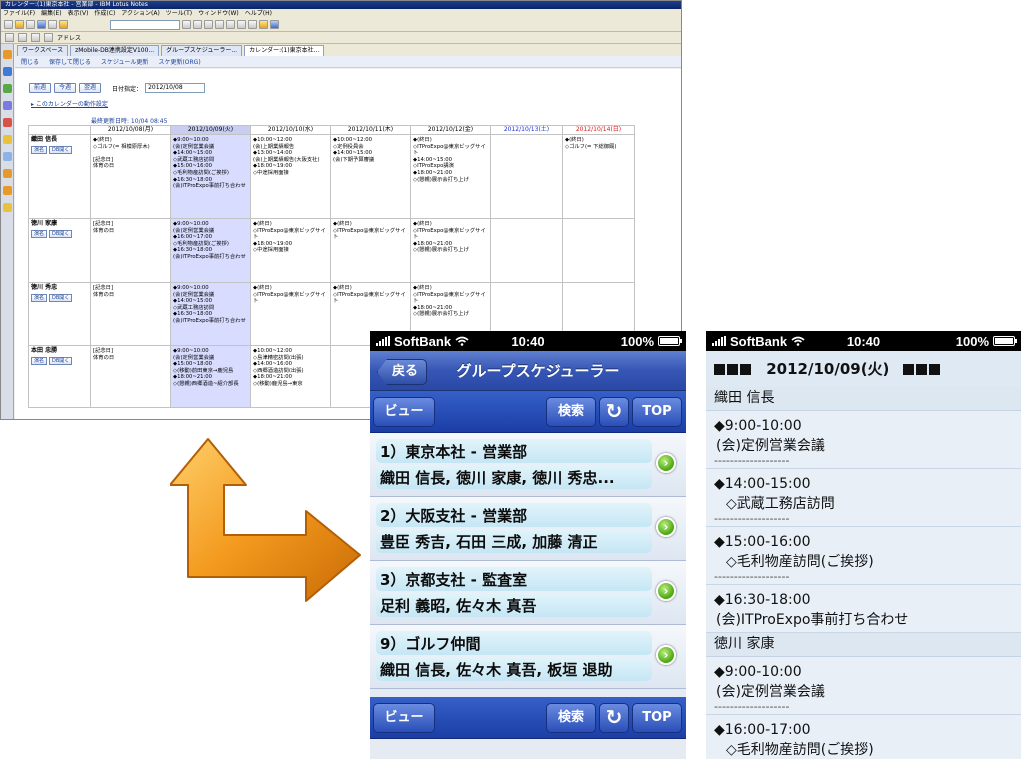  What do you see at coordinates (41, 24) in the screenshot?
I see `save-icon` at bounding box center [41, 24].